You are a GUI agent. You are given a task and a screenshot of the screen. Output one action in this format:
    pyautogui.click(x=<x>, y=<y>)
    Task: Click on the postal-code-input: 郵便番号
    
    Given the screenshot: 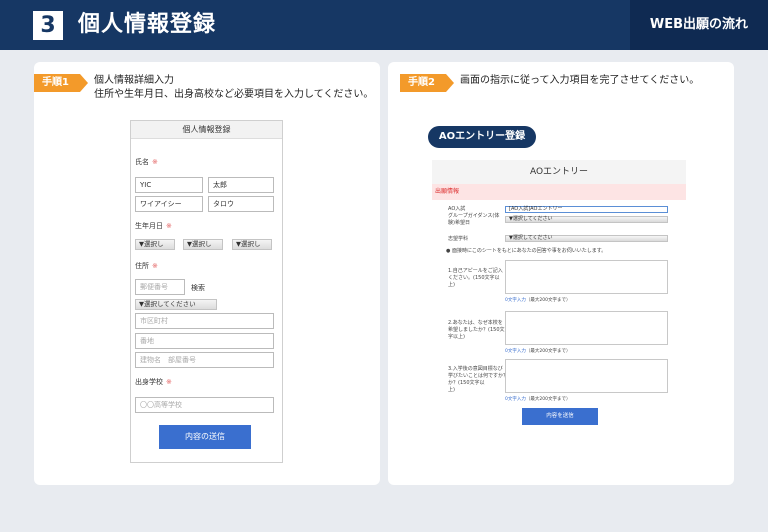 What is the action you would take?
    pyautogui.click(x=160, y=287)
    